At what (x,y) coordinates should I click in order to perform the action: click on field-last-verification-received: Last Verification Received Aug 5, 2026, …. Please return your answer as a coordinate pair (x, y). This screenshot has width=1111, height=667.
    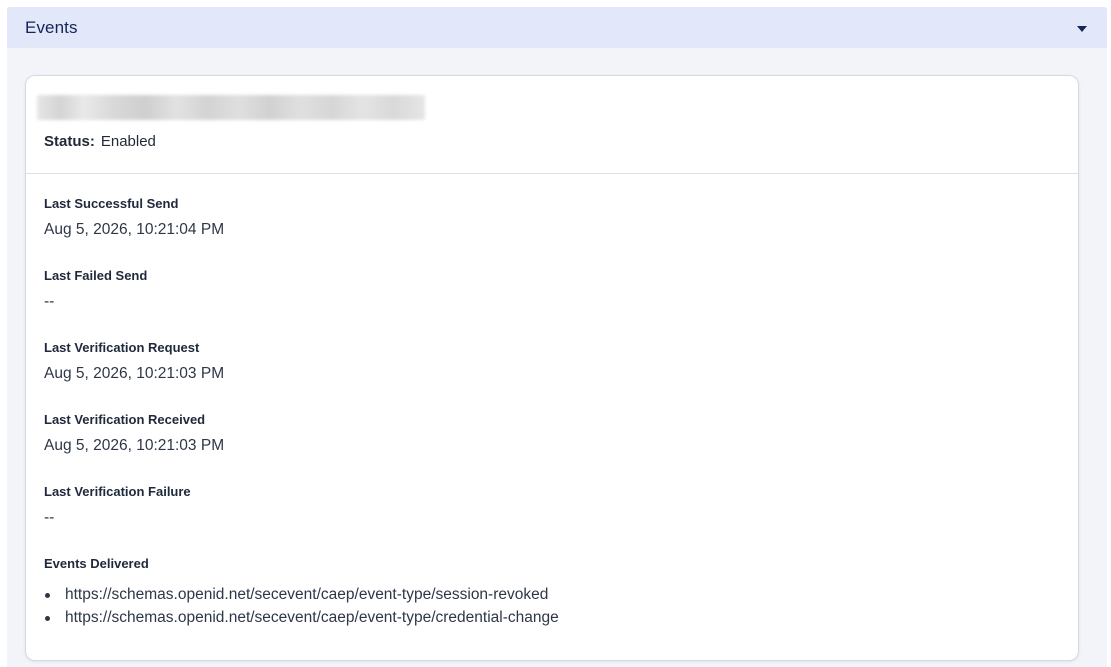
    Looking at the image, I should click on (552, 448).